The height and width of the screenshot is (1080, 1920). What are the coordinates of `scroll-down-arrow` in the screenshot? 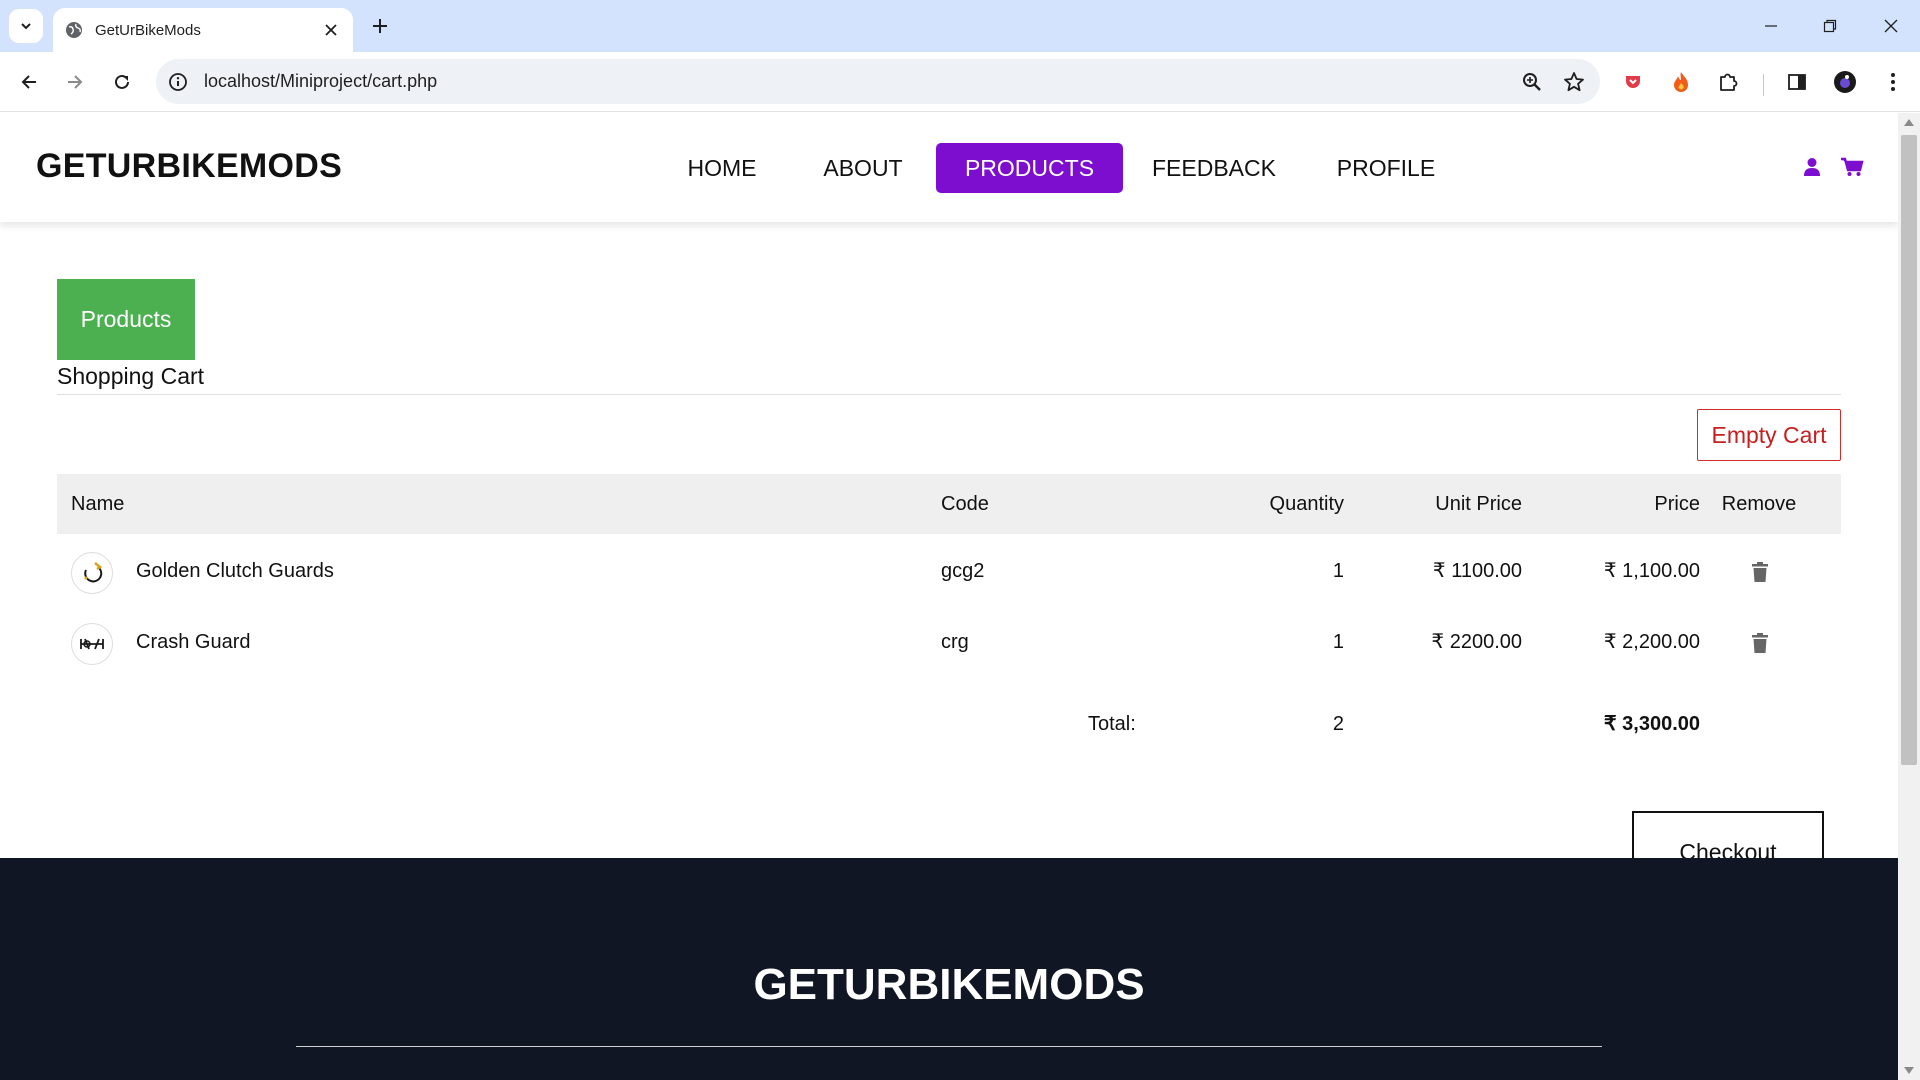 It's located at (1909, 1070).